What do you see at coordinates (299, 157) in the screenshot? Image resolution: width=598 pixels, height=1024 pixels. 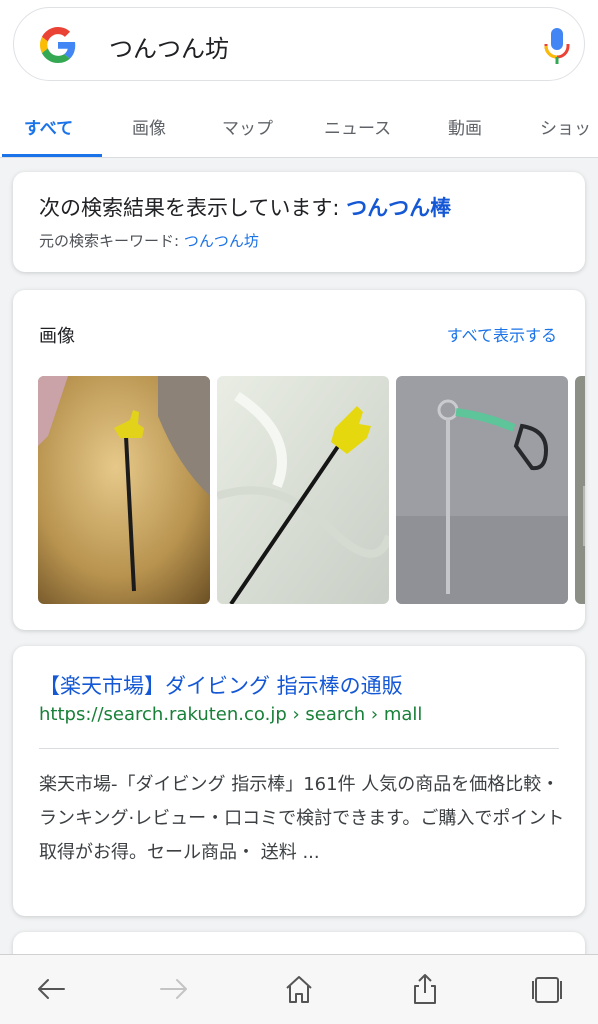 I see `tabs-divider` at bounding box center [299, 157].